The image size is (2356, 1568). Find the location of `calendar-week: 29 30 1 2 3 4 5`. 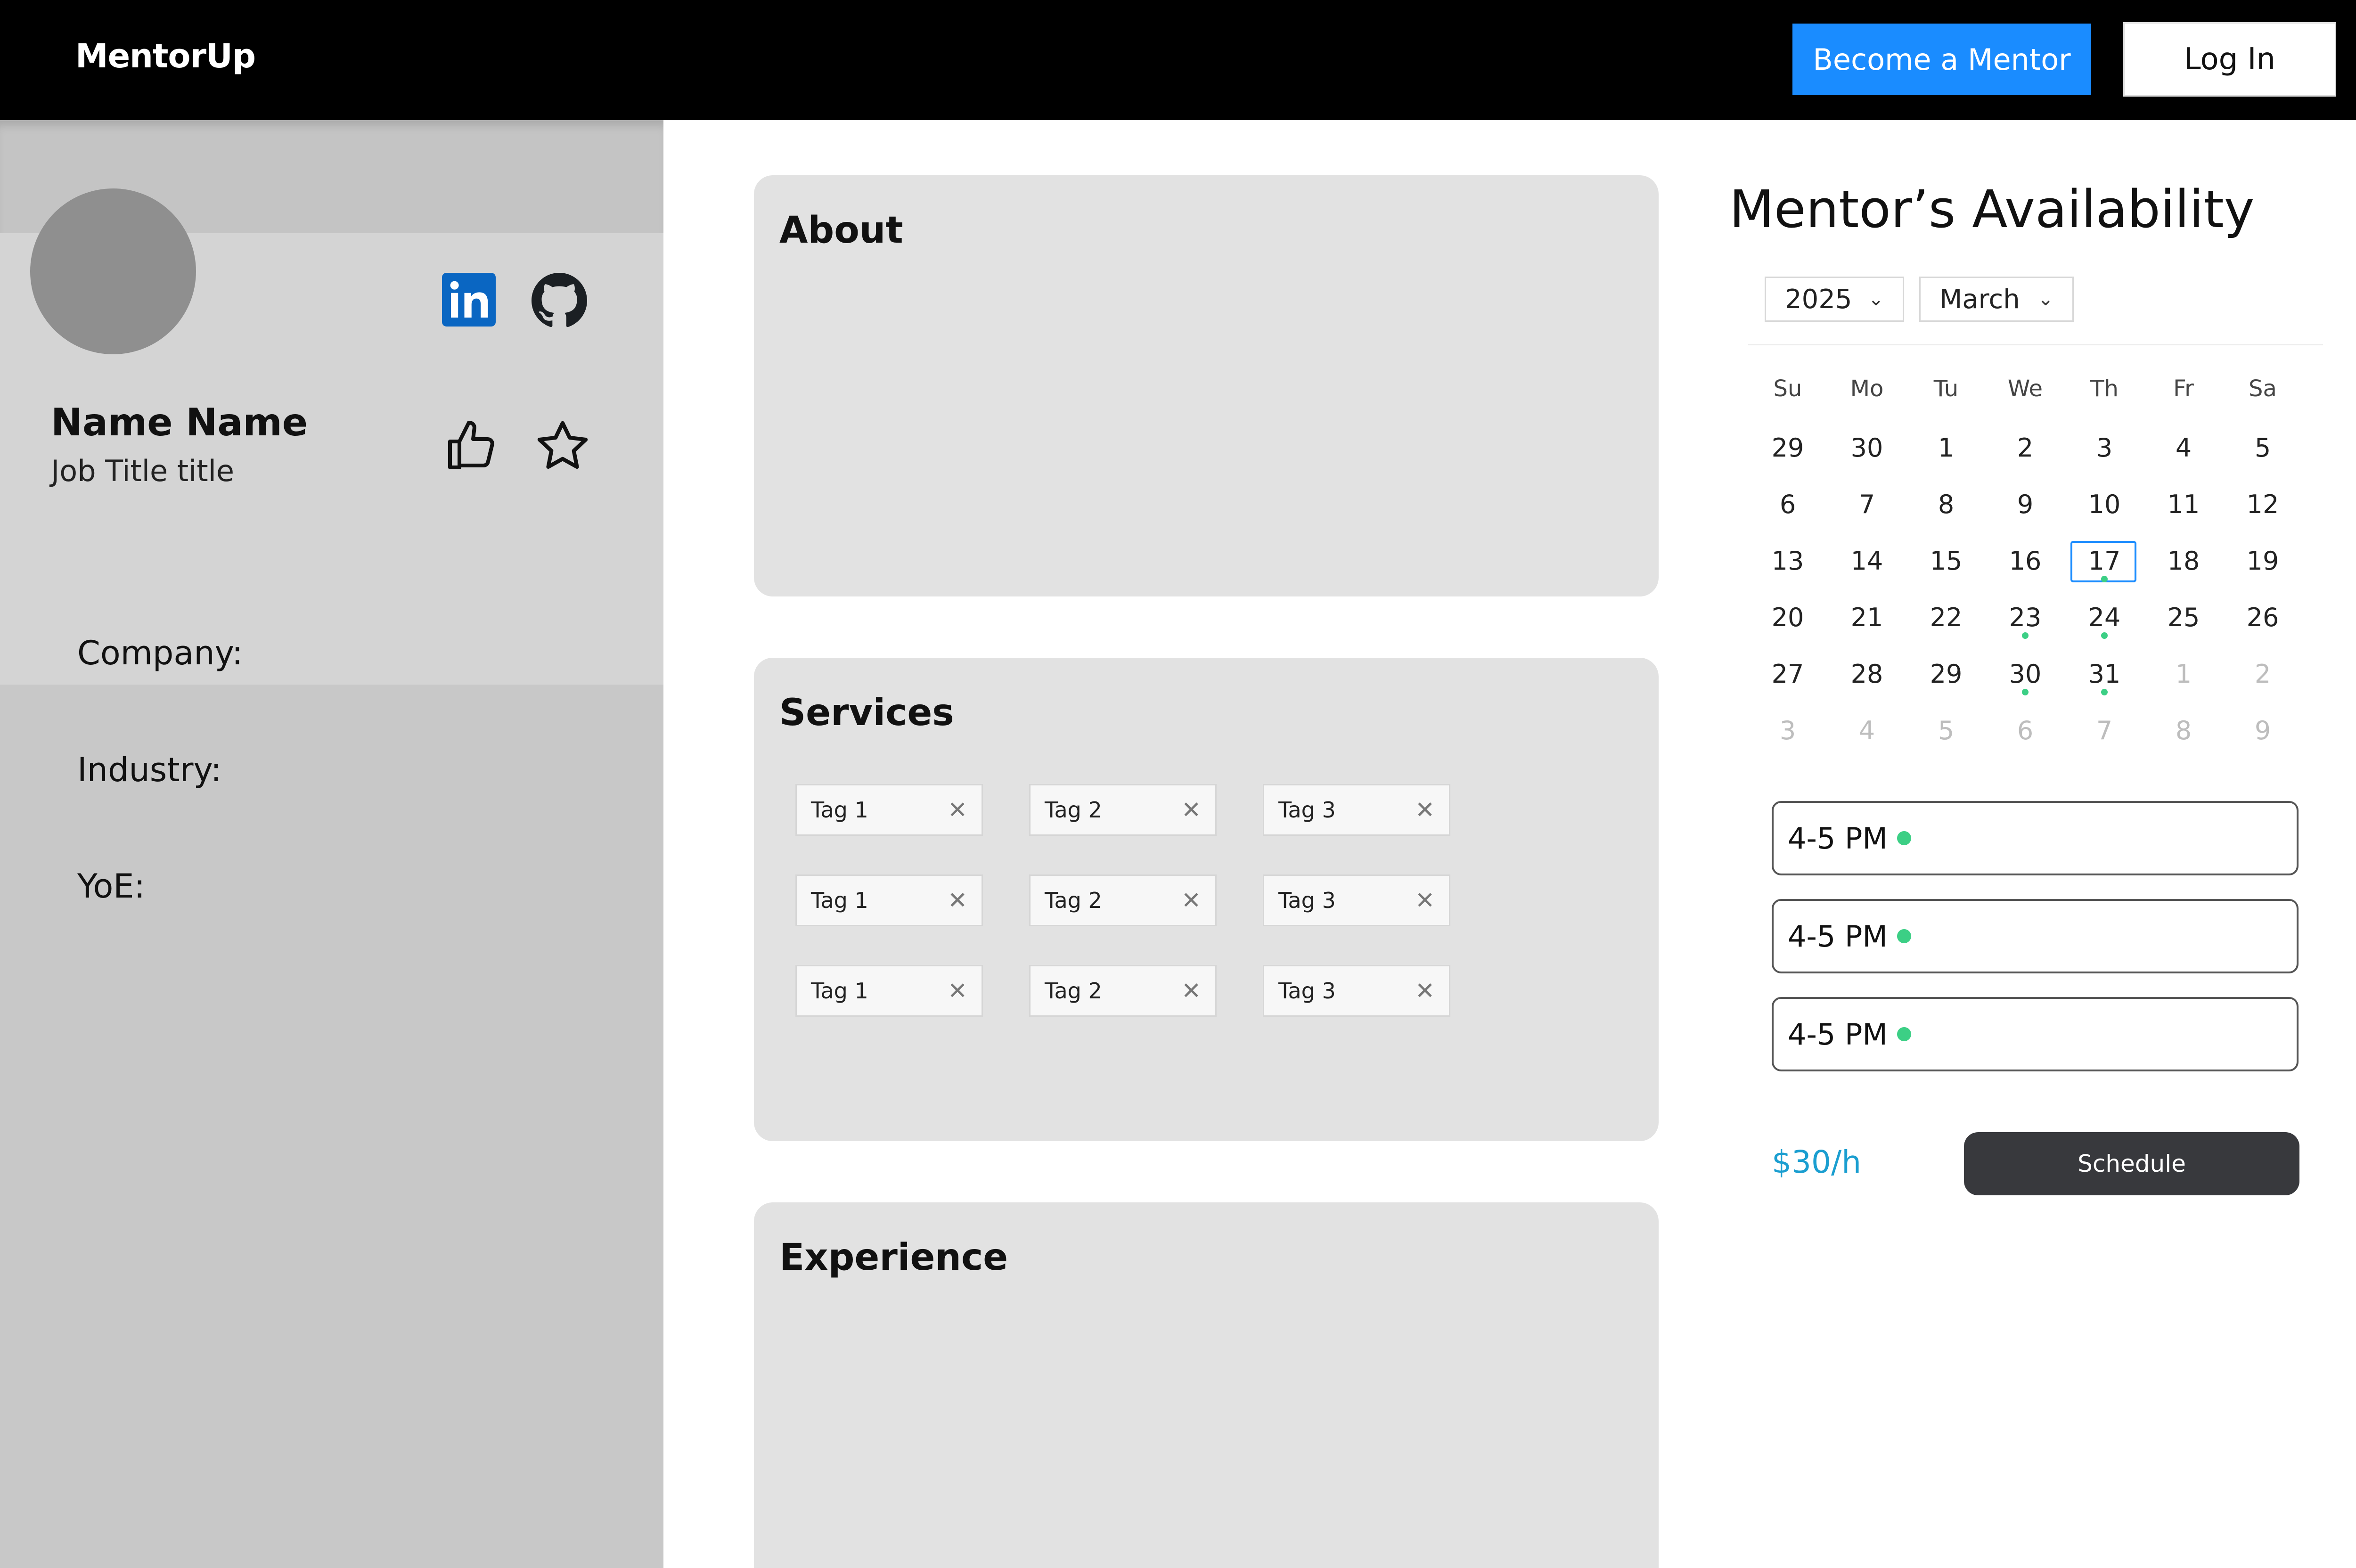

calendar-week: 29 30 1 2 3 4 5 is located at coordinates (2025, 447).